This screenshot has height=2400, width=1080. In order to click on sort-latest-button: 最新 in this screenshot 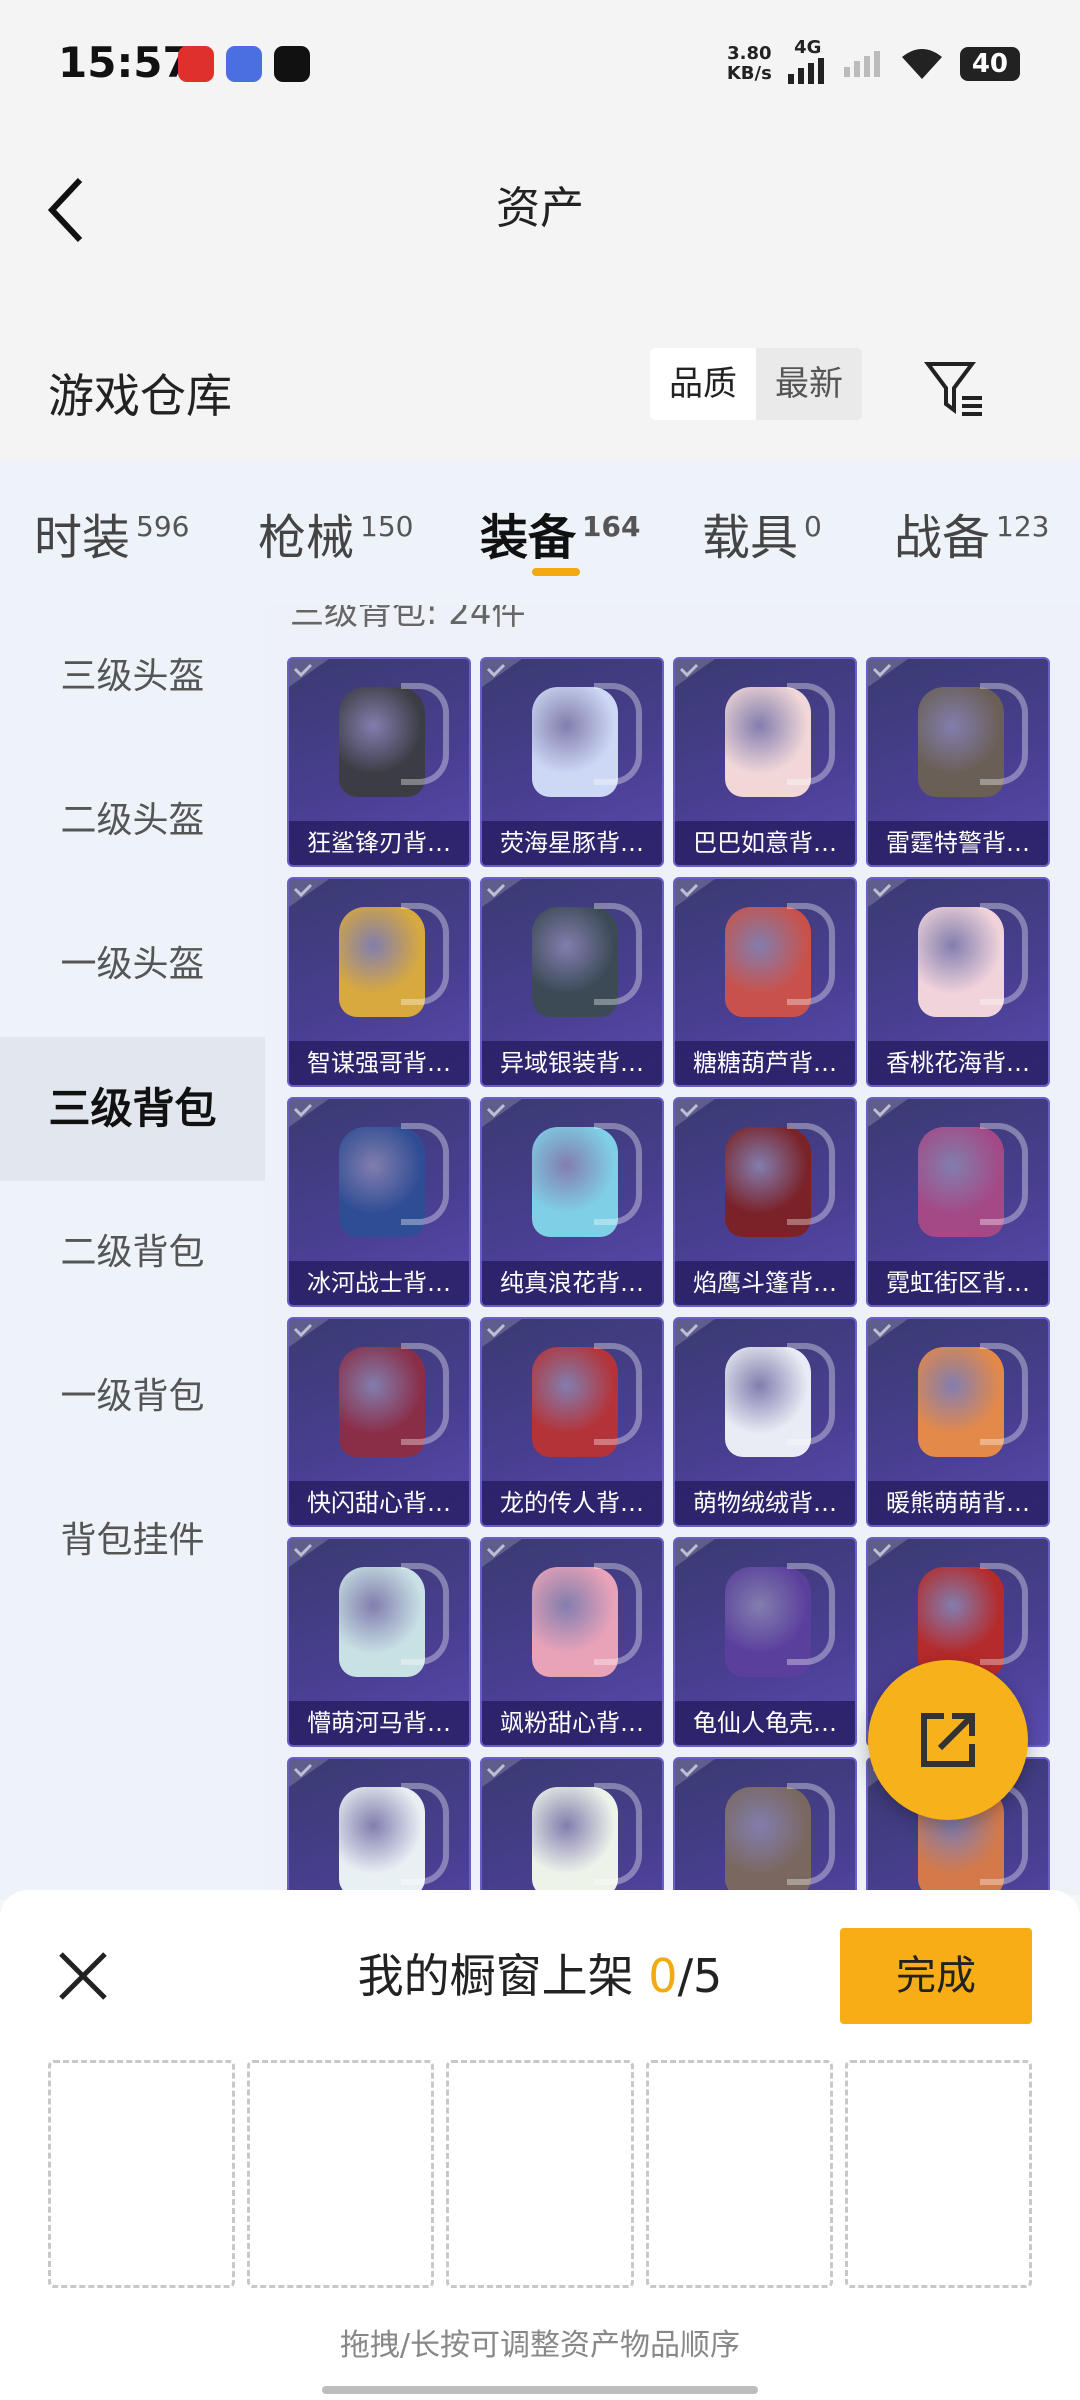, I will do `click(809, 384)`.